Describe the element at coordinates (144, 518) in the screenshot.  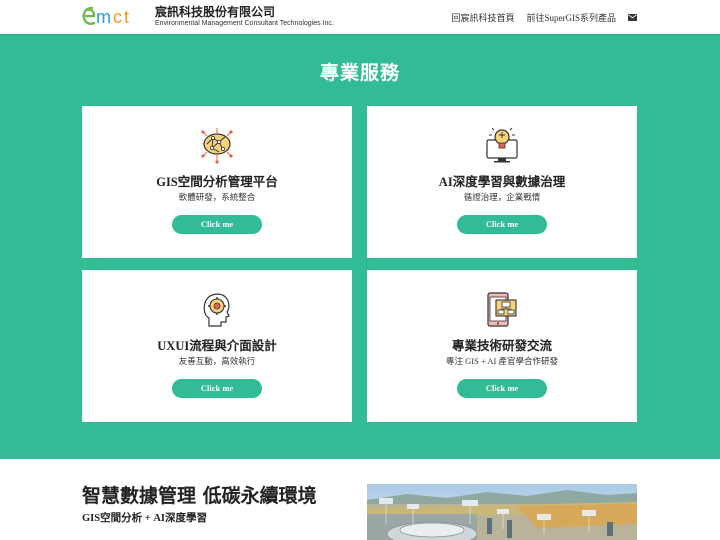
I see `hero-subtitle: GIS空間分析 + AI深度學習` at that location.